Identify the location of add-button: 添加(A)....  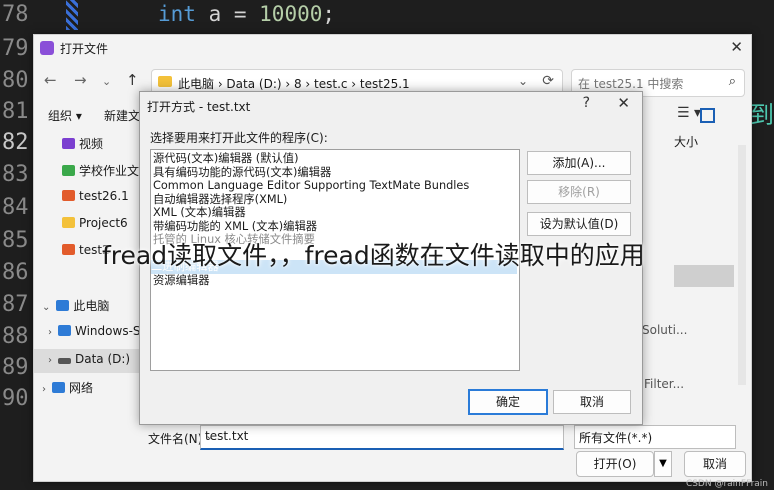
(579, 163).